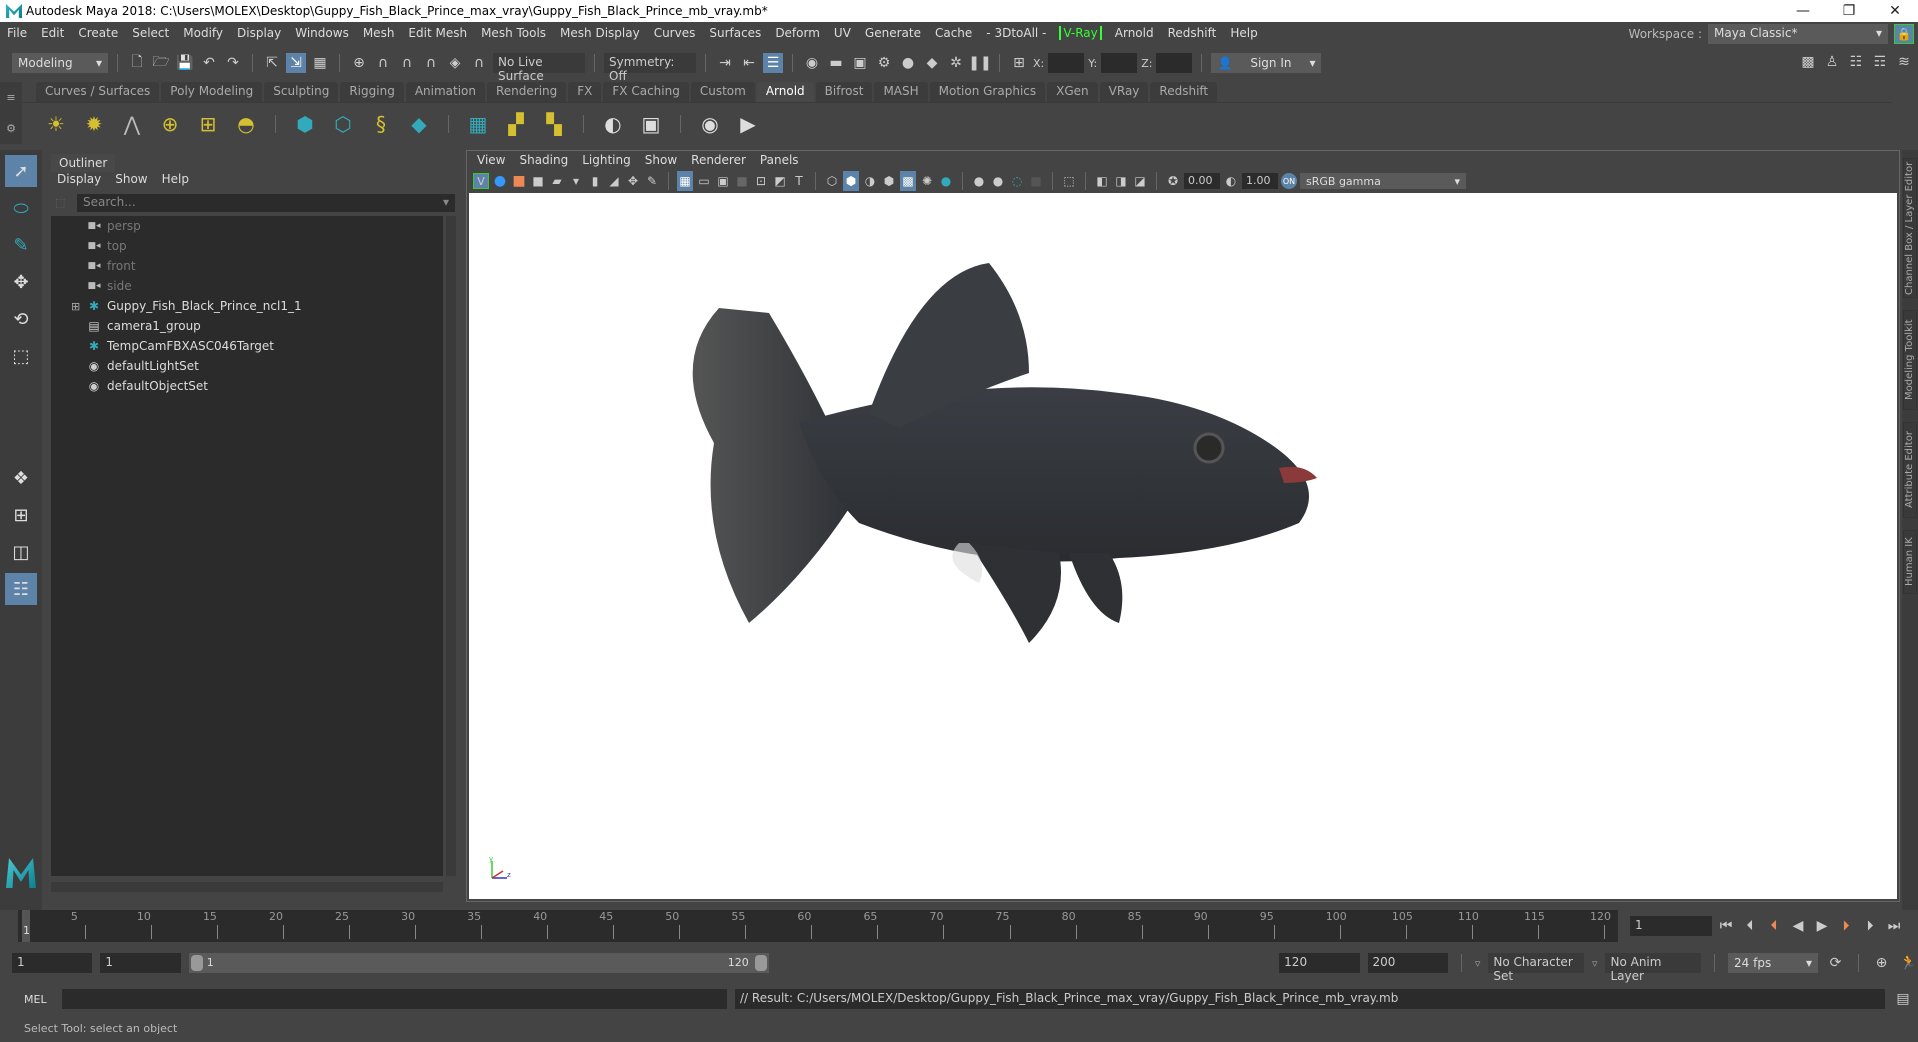 The height and width of the screenshot is (1042, 1918). I want to click on snap-grid-icon: ⊕, so click(359, 63).